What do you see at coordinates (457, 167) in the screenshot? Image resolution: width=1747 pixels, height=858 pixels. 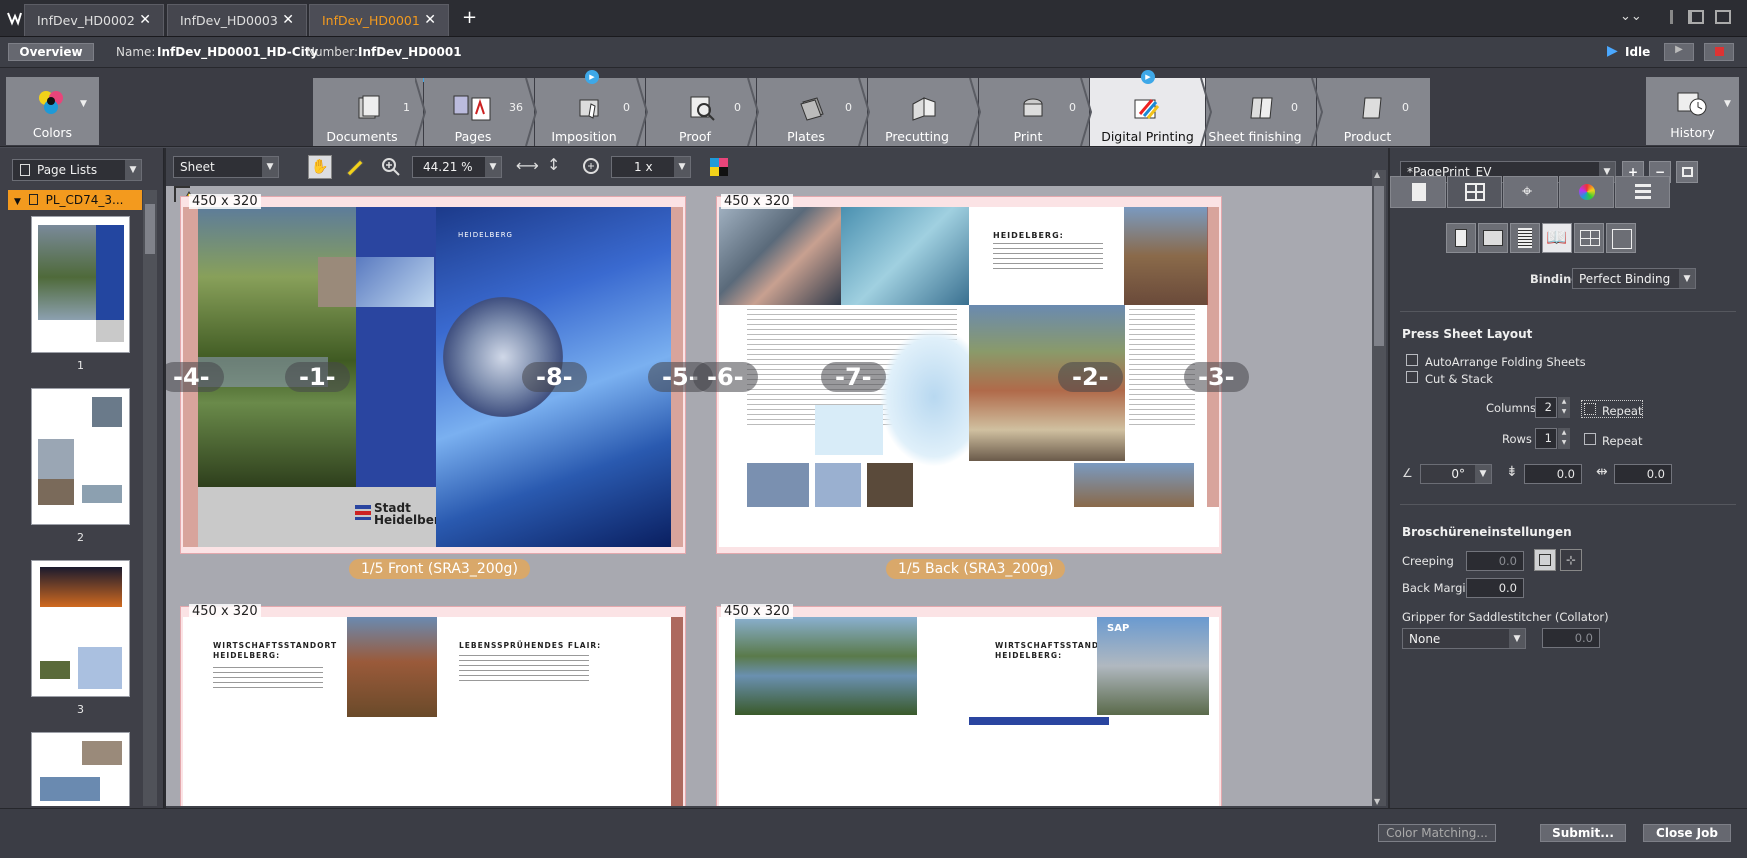 I see `zoom-select: 44.21 % ▼` at bounding box center [457, 167].